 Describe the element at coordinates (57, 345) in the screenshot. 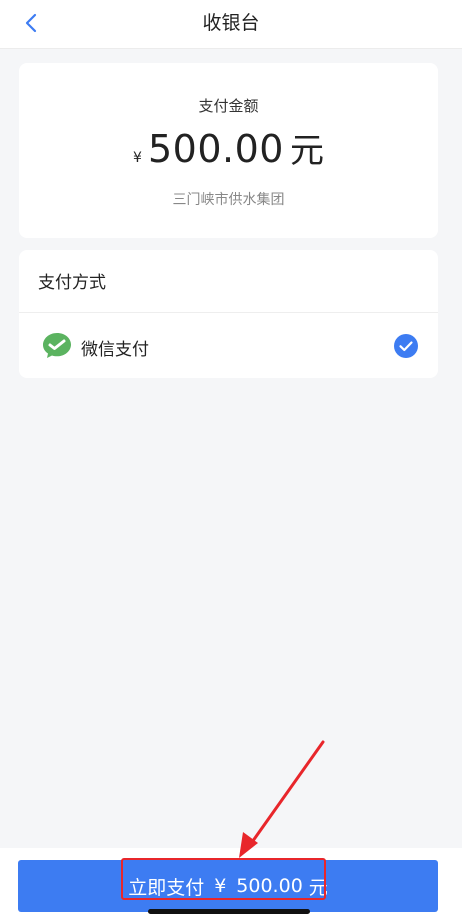

I see `wechat-icon` at that location.